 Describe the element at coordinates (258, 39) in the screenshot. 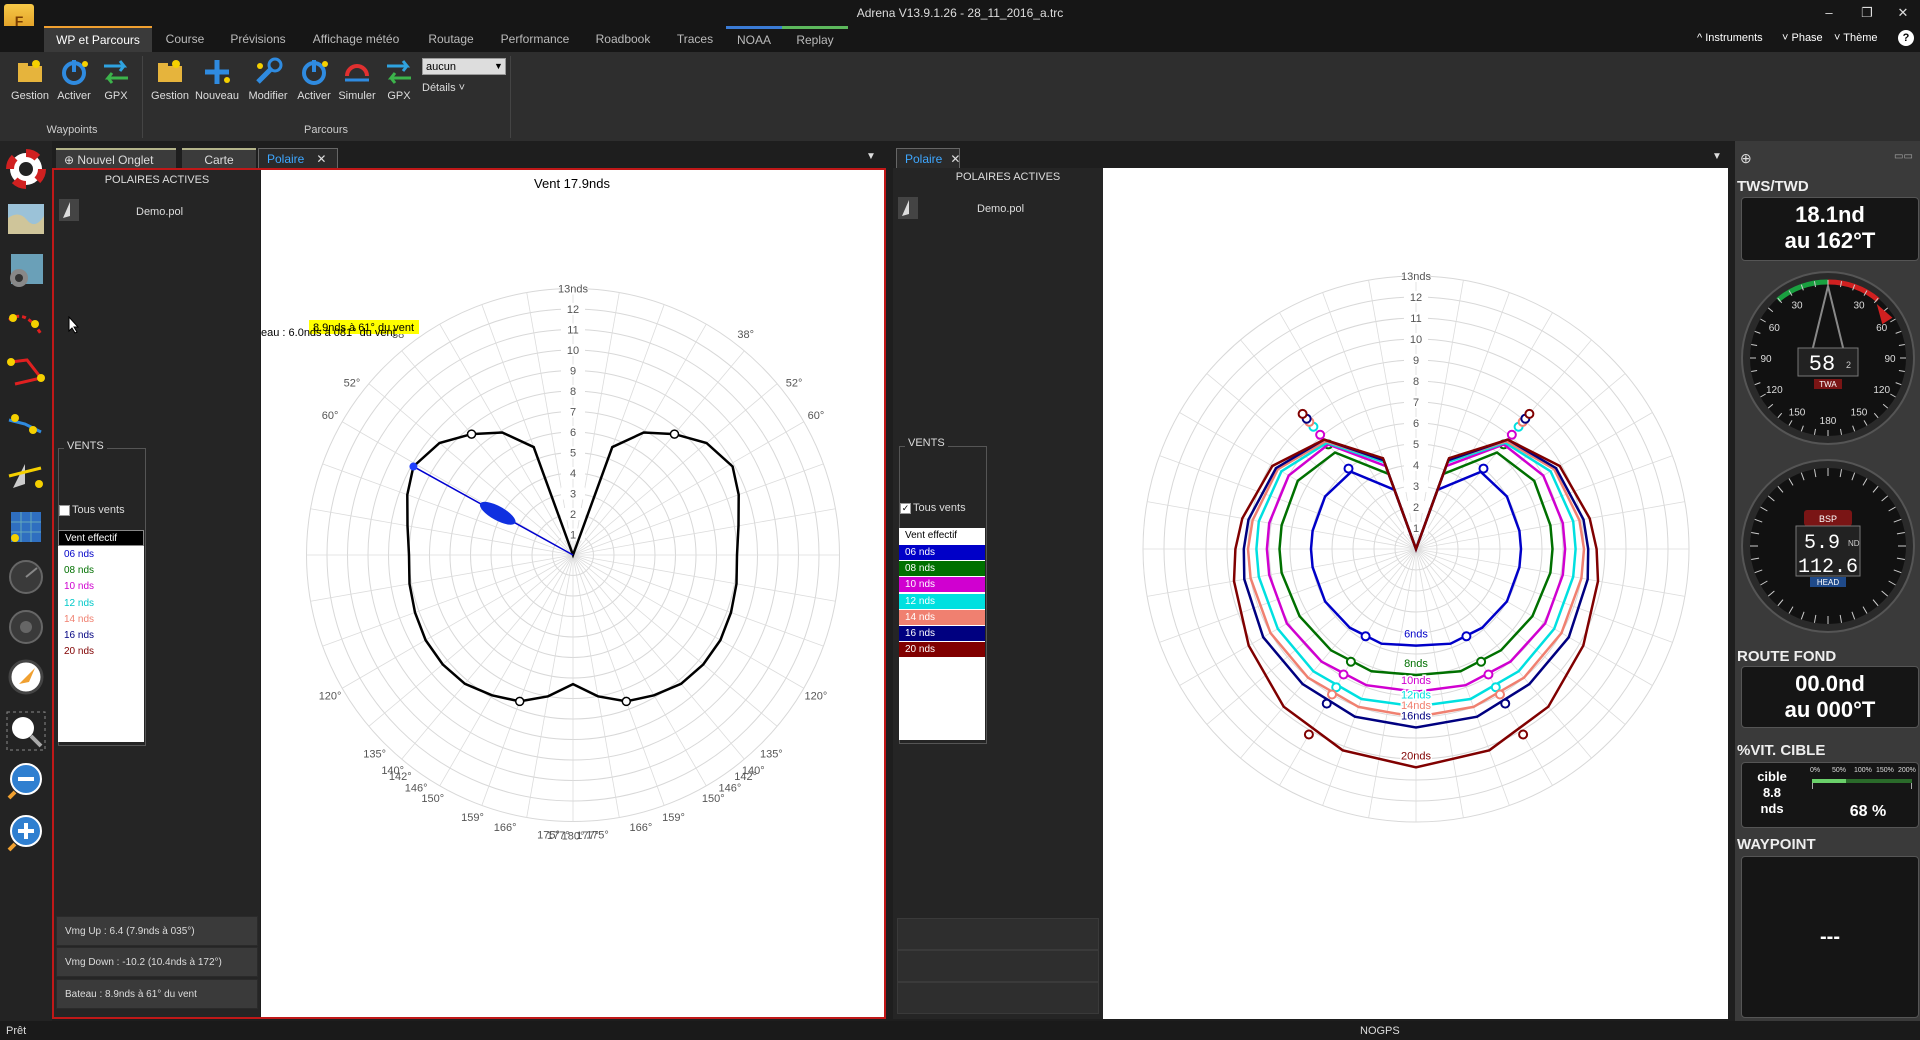

I see `tab-previsions: Prévisions` at that location.